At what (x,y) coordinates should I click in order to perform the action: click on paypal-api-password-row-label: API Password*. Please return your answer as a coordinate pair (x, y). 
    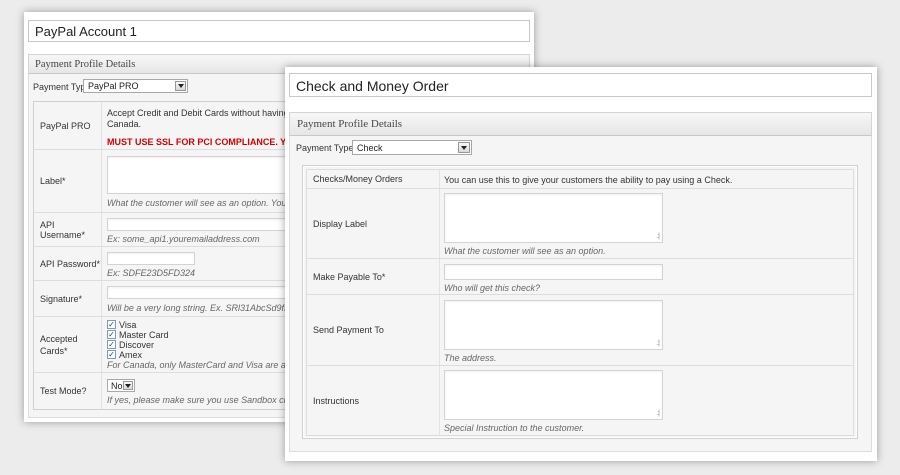
    Looking at the image, I should click on (68, 263).